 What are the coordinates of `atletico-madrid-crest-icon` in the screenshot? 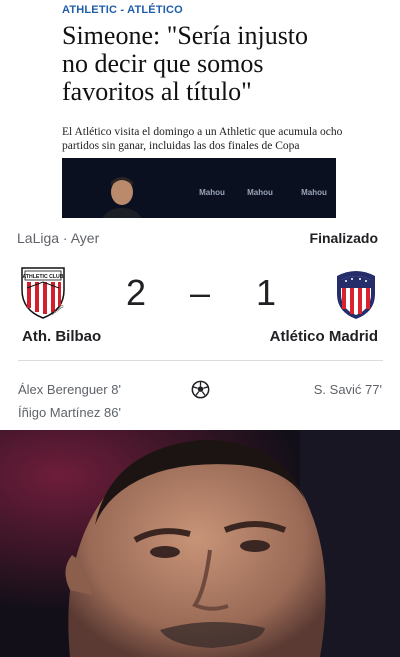 It's located at (356, 293).